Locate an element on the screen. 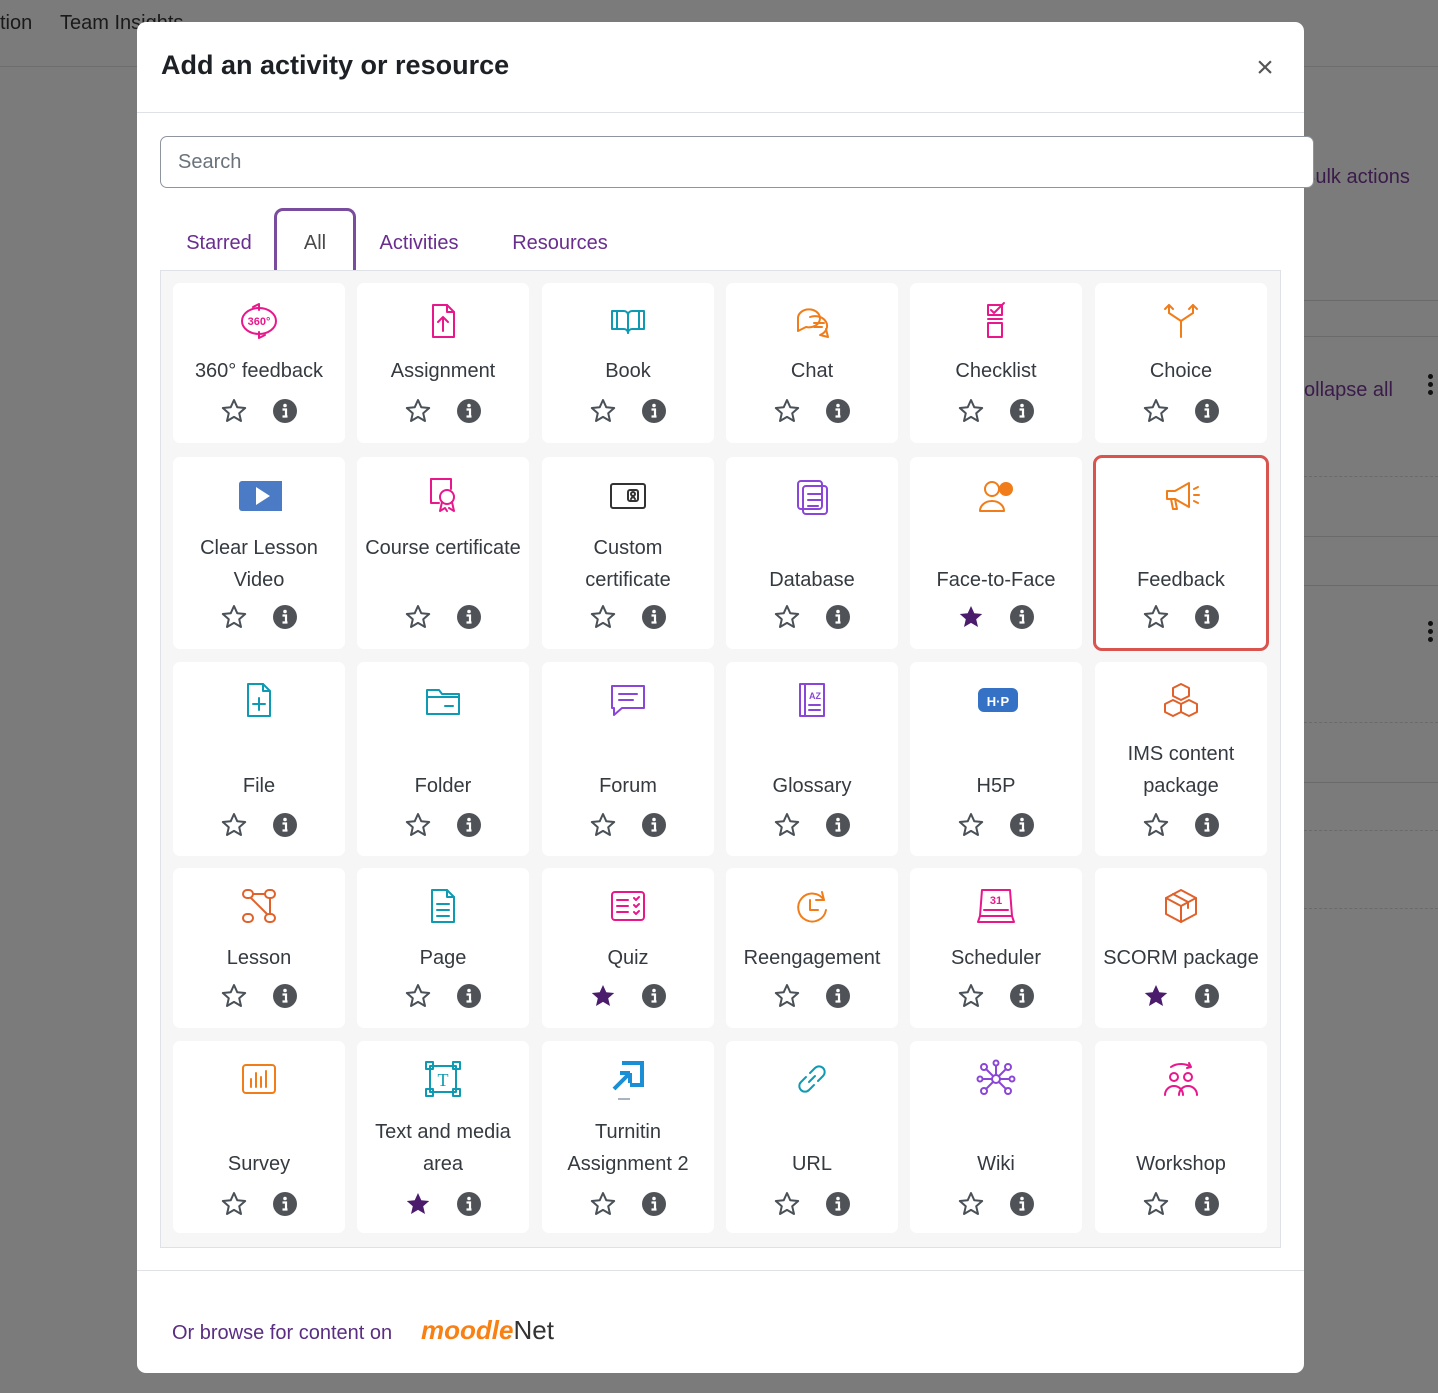 This screenshot has height=1393, width=1438. activity-label: Lesson is located at coordinates (259, 958).